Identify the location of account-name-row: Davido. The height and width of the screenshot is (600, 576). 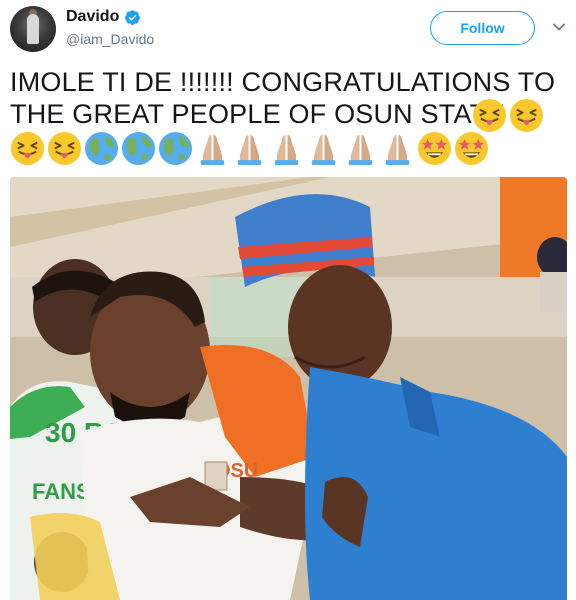
(103, 17).